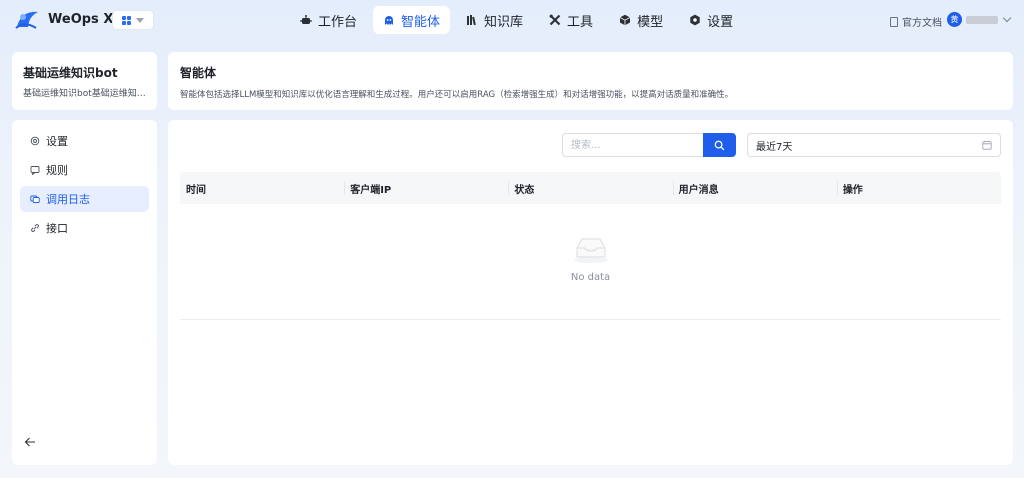 This screenshot has width=1024, height=478. I want to click on nav-tools: 工具, so click(571, 20).